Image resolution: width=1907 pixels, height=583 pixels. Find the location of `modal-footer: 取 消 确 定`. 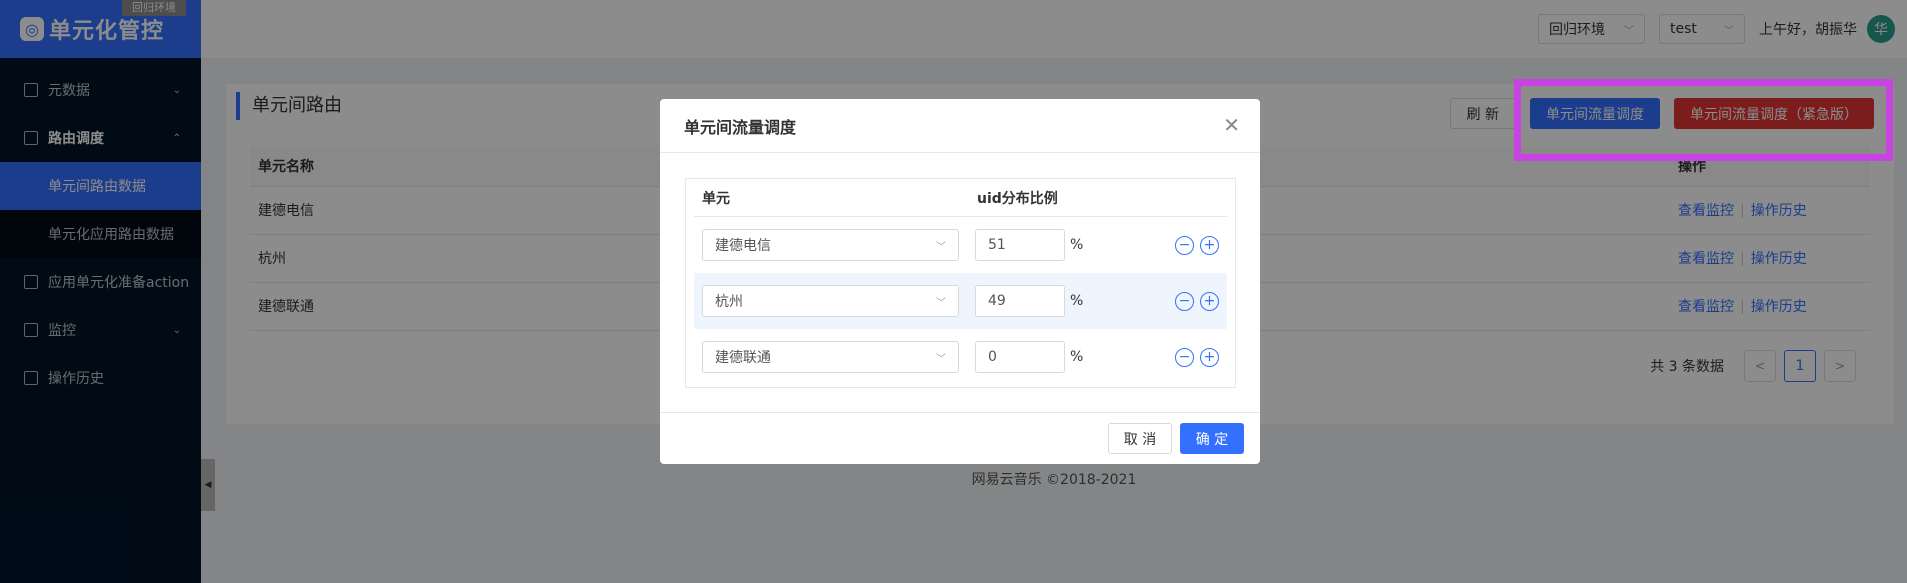

modal-footer: 取 消 确 定 is located at coordinates (960, 438).